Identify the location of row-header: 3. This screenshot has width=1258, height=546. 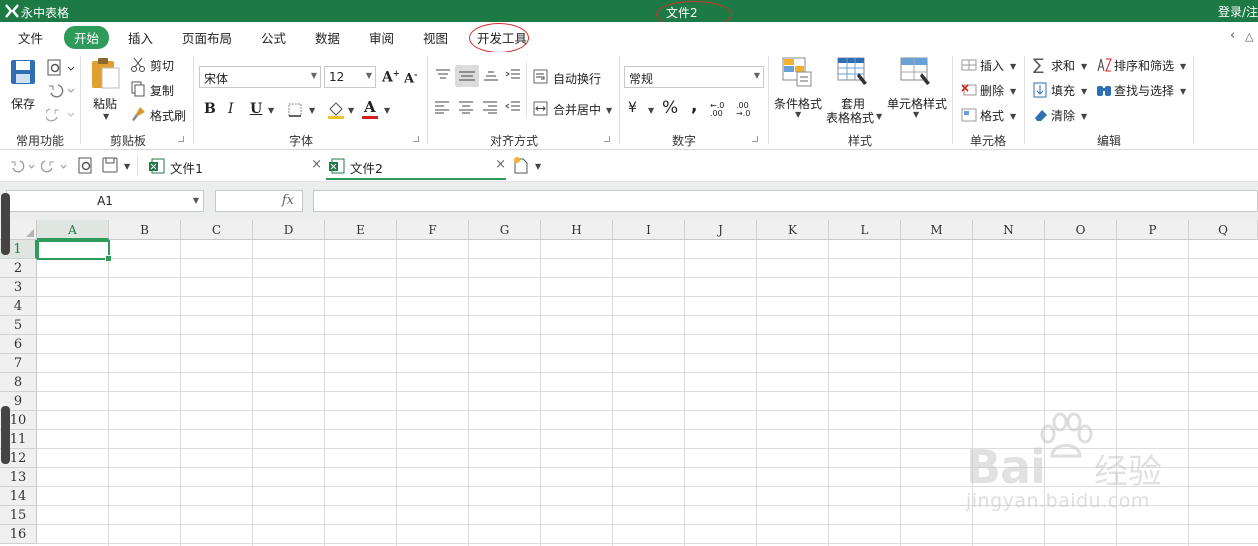
(18, 287).